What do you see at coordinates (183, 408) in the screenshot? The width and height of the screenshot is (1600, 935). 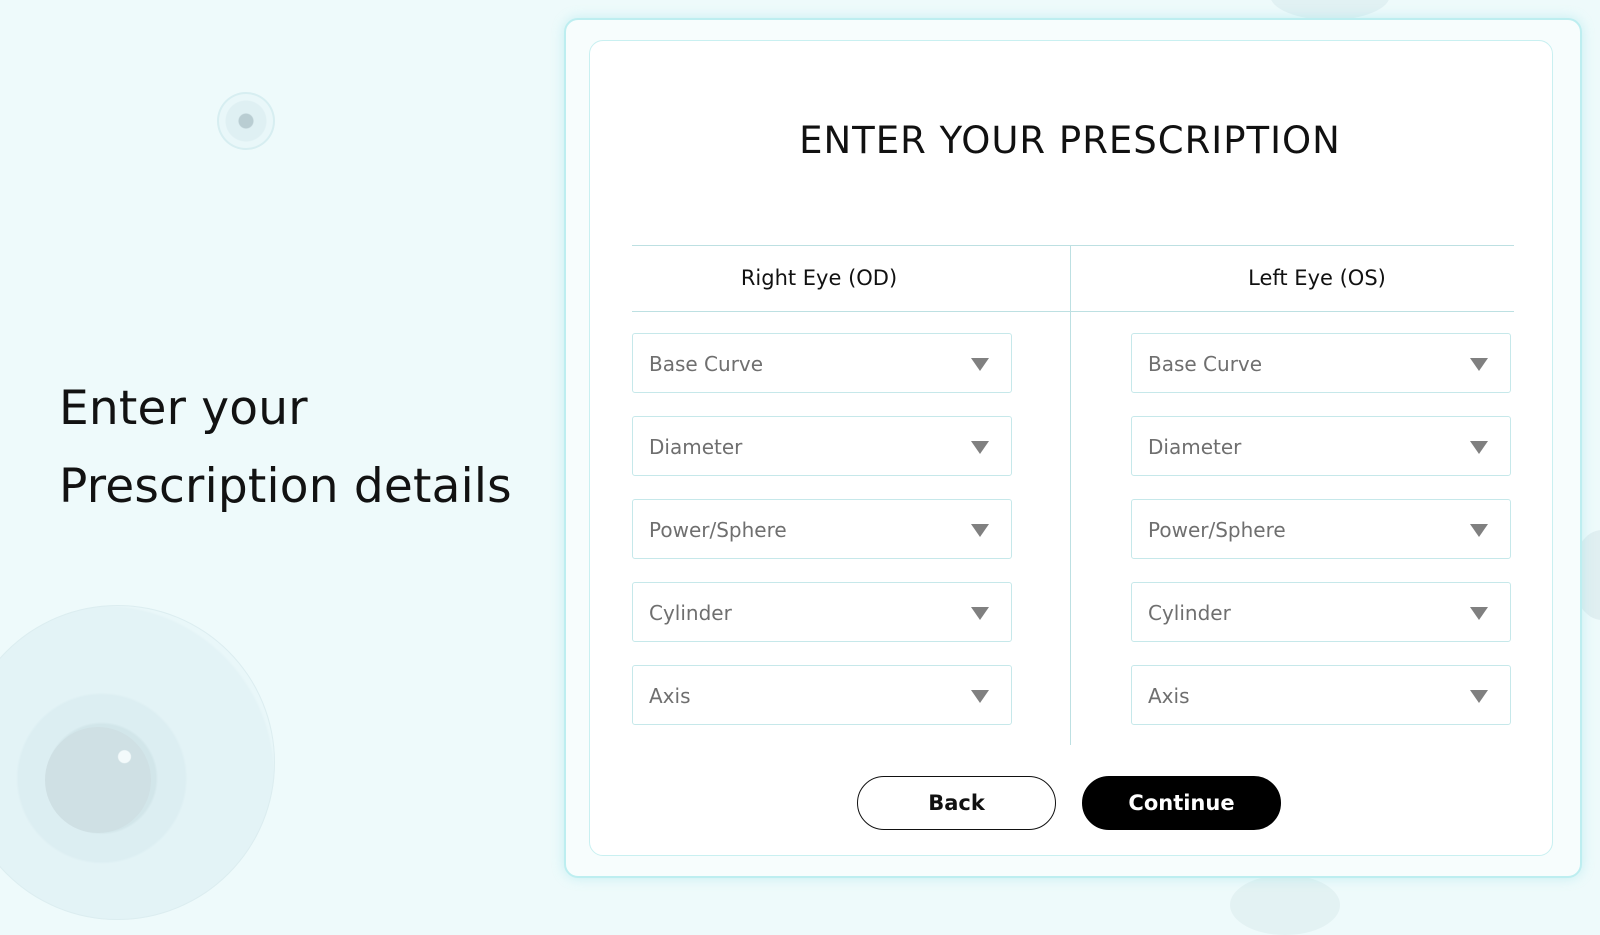 I see `hero-line-1: Enter your` at bounding box center [183, 408].